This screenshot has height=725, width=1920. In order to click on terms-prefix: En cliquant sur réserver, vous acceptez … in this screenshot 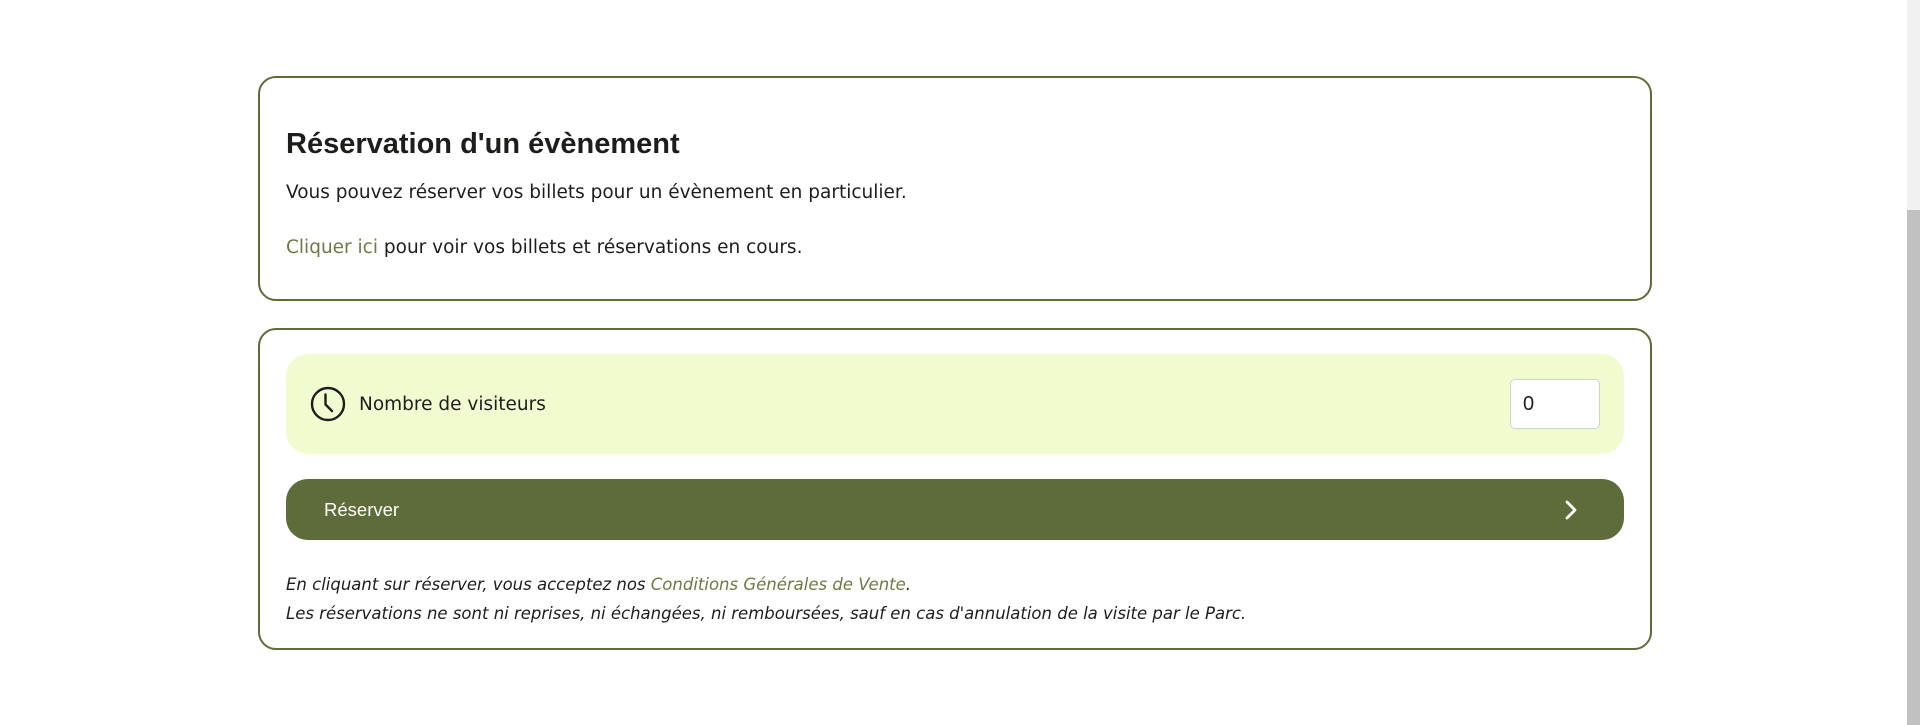, I will do `click(468, 584)`.